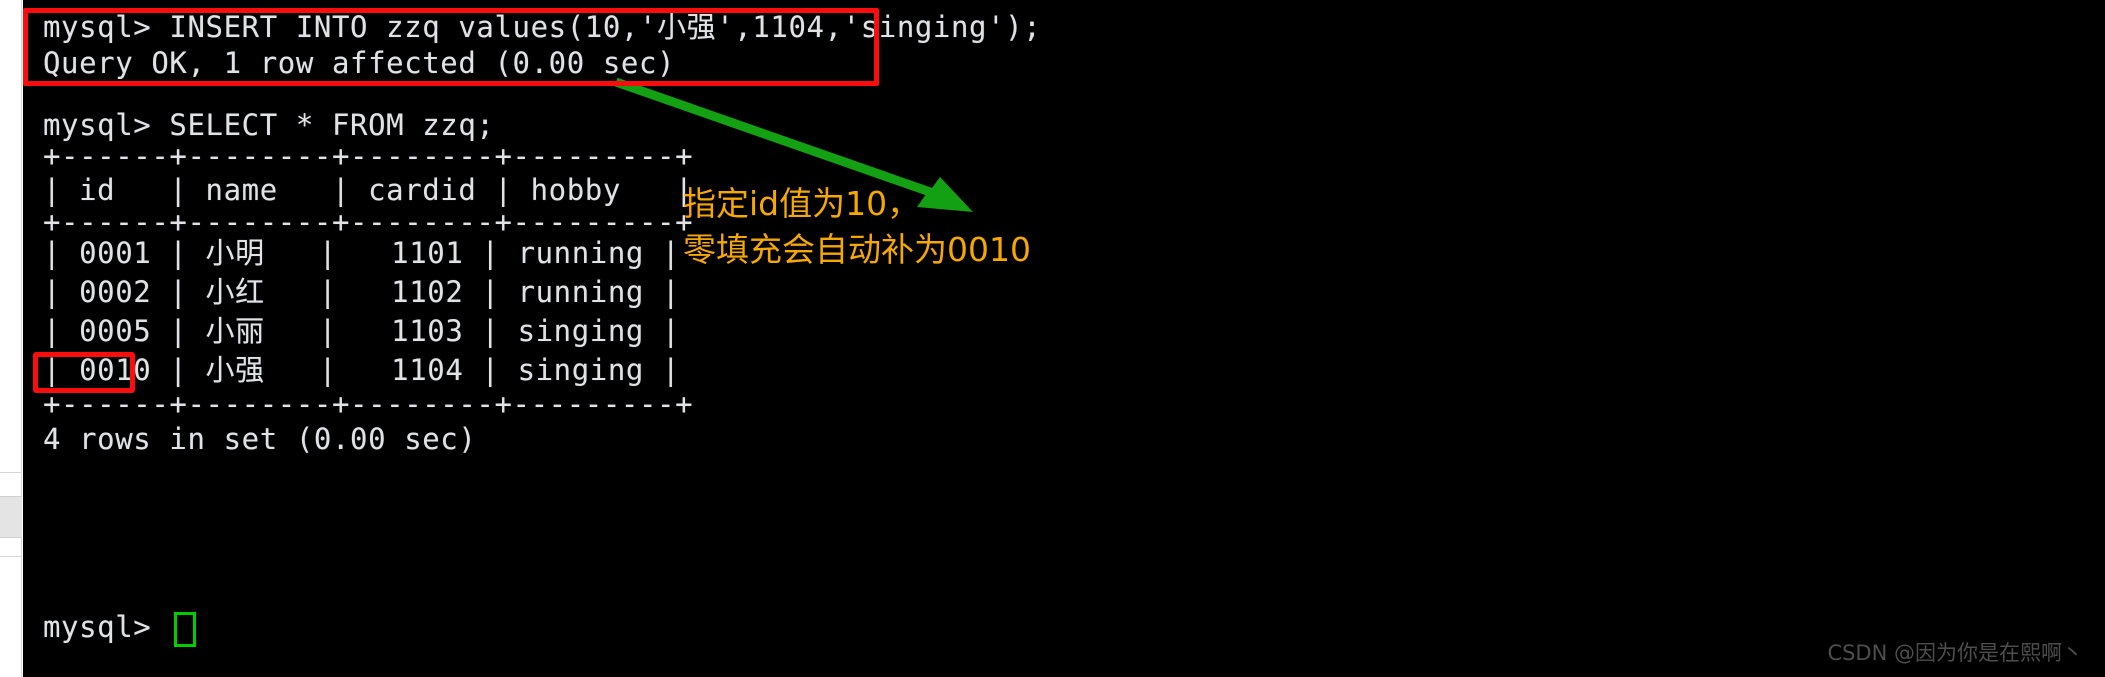 Image resolution: width=2105 pixels, height=677 pixels. Describe the element at coordinates (857, 249) in the screenshot. I see `annotation-note-line-2: 零填充会自动补为0010` at that location.